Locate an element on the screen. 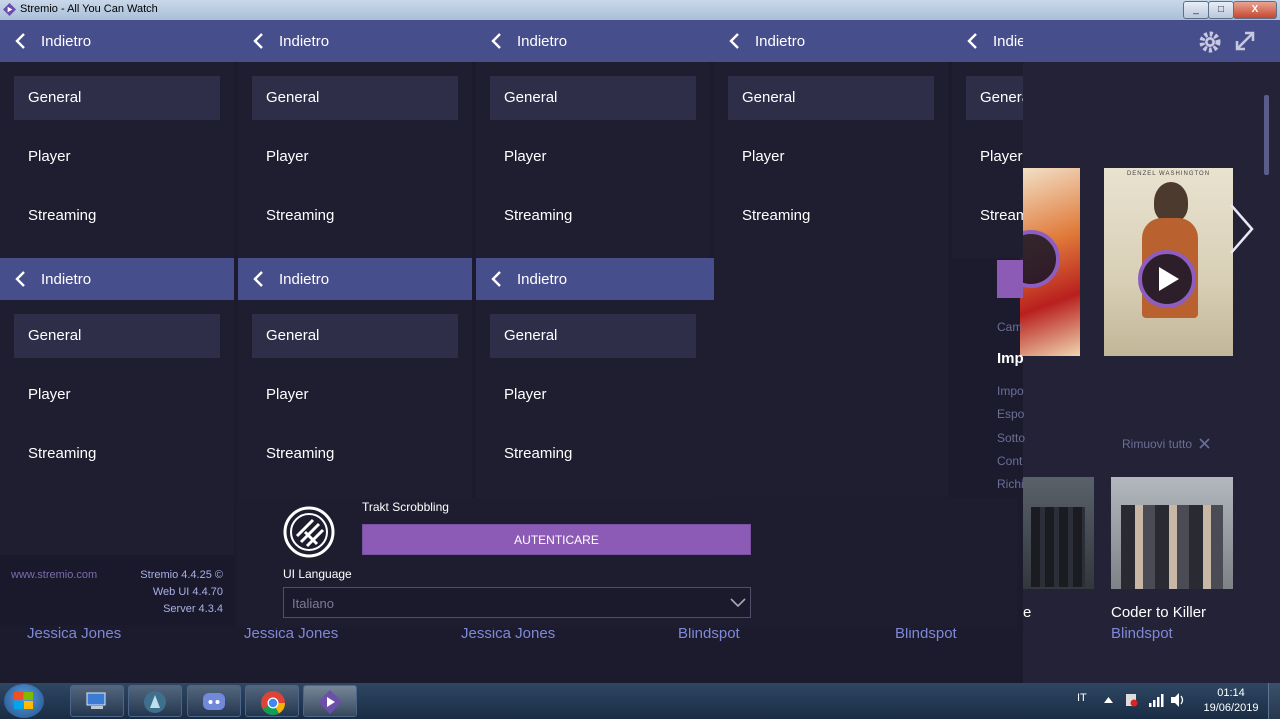 The height and width of the screenshot is (719, 1280). purple-button-fragment is located at coordinates (1010, 279).